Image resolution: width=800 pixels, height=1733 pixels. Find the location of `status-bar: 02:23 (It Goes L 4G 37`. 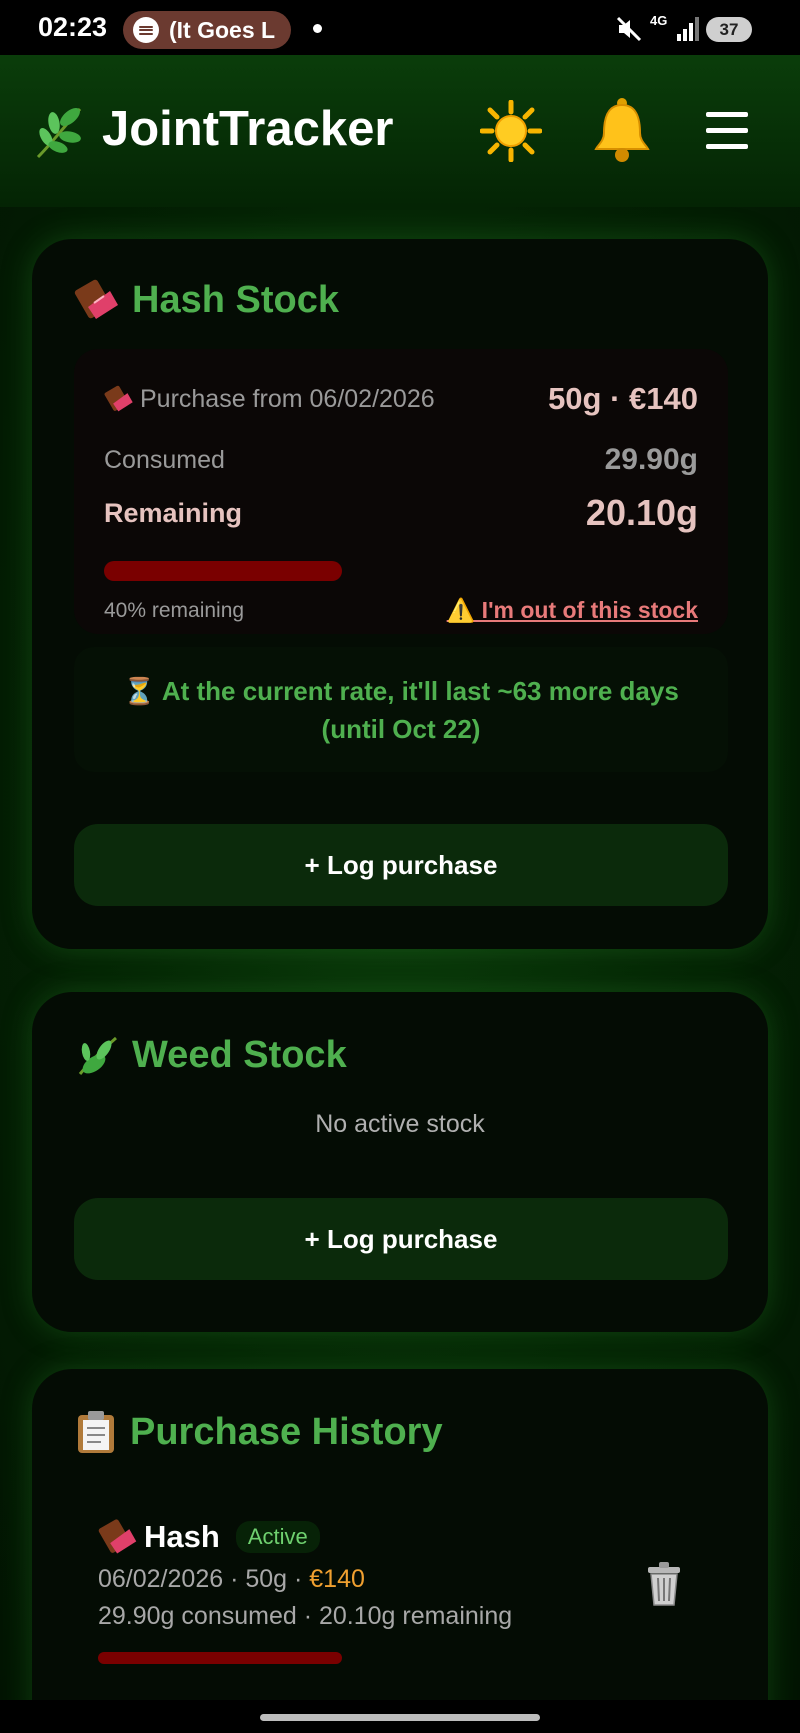

status-bar: 02:23 (It Goes L 4G 37 is located at coordinates (400, 27).